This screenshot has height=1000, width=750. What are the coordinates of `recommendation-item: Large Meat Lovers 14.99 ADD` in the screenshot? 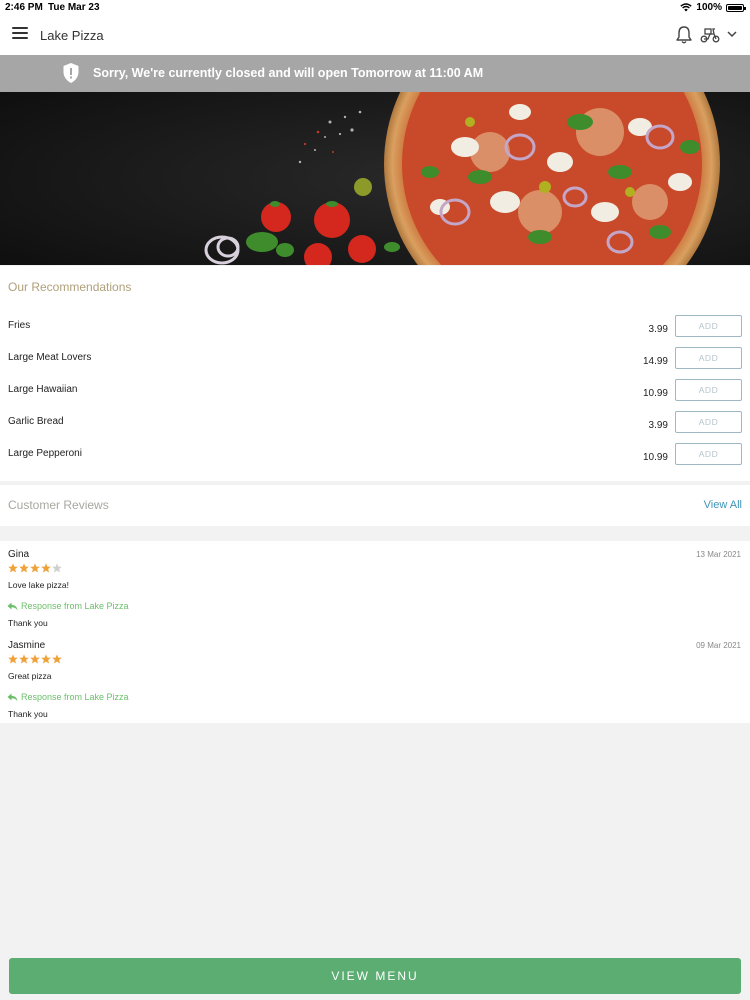 It's located at (375, 365).